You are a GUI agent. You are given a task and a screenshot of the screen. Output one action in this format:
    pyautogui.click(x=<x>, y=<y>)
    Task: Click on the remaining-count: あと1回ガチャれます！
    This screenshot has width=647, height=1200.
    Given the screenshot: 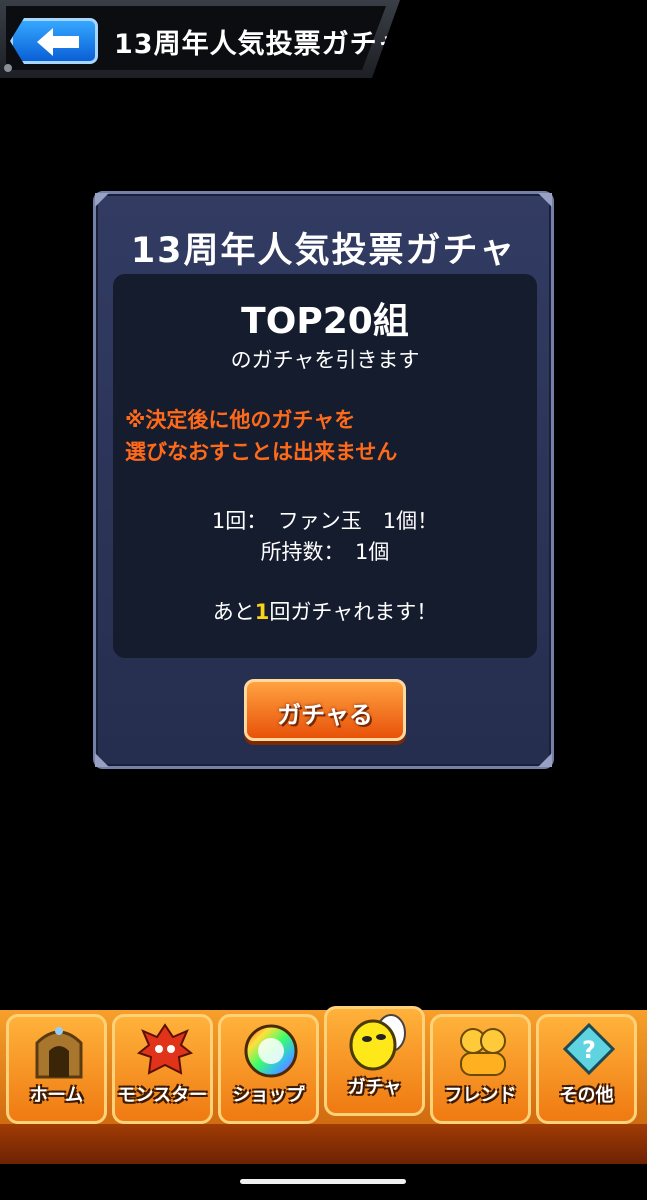 What is the action you would take?
    pyautogui.click(x=325, y=611)
    